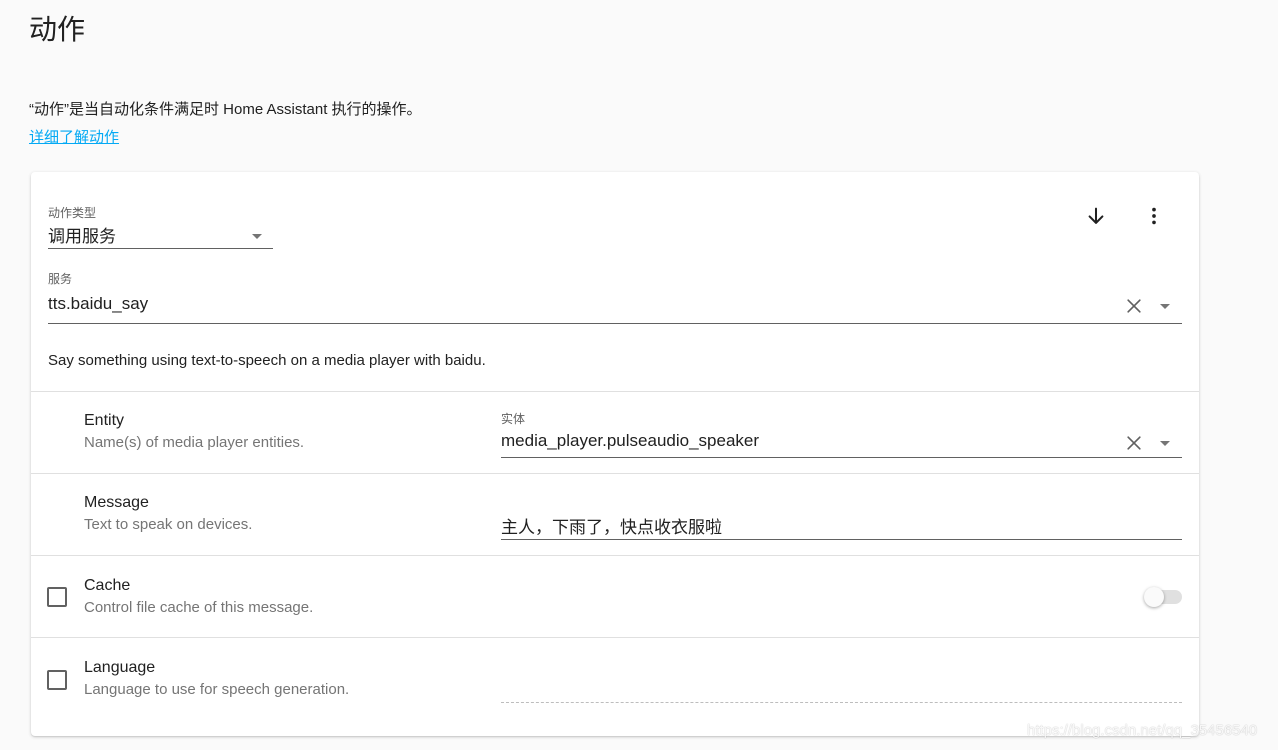  Describe the element at coordinates (116, 502) in the screenshot. I see `message-title: Message` at that location.